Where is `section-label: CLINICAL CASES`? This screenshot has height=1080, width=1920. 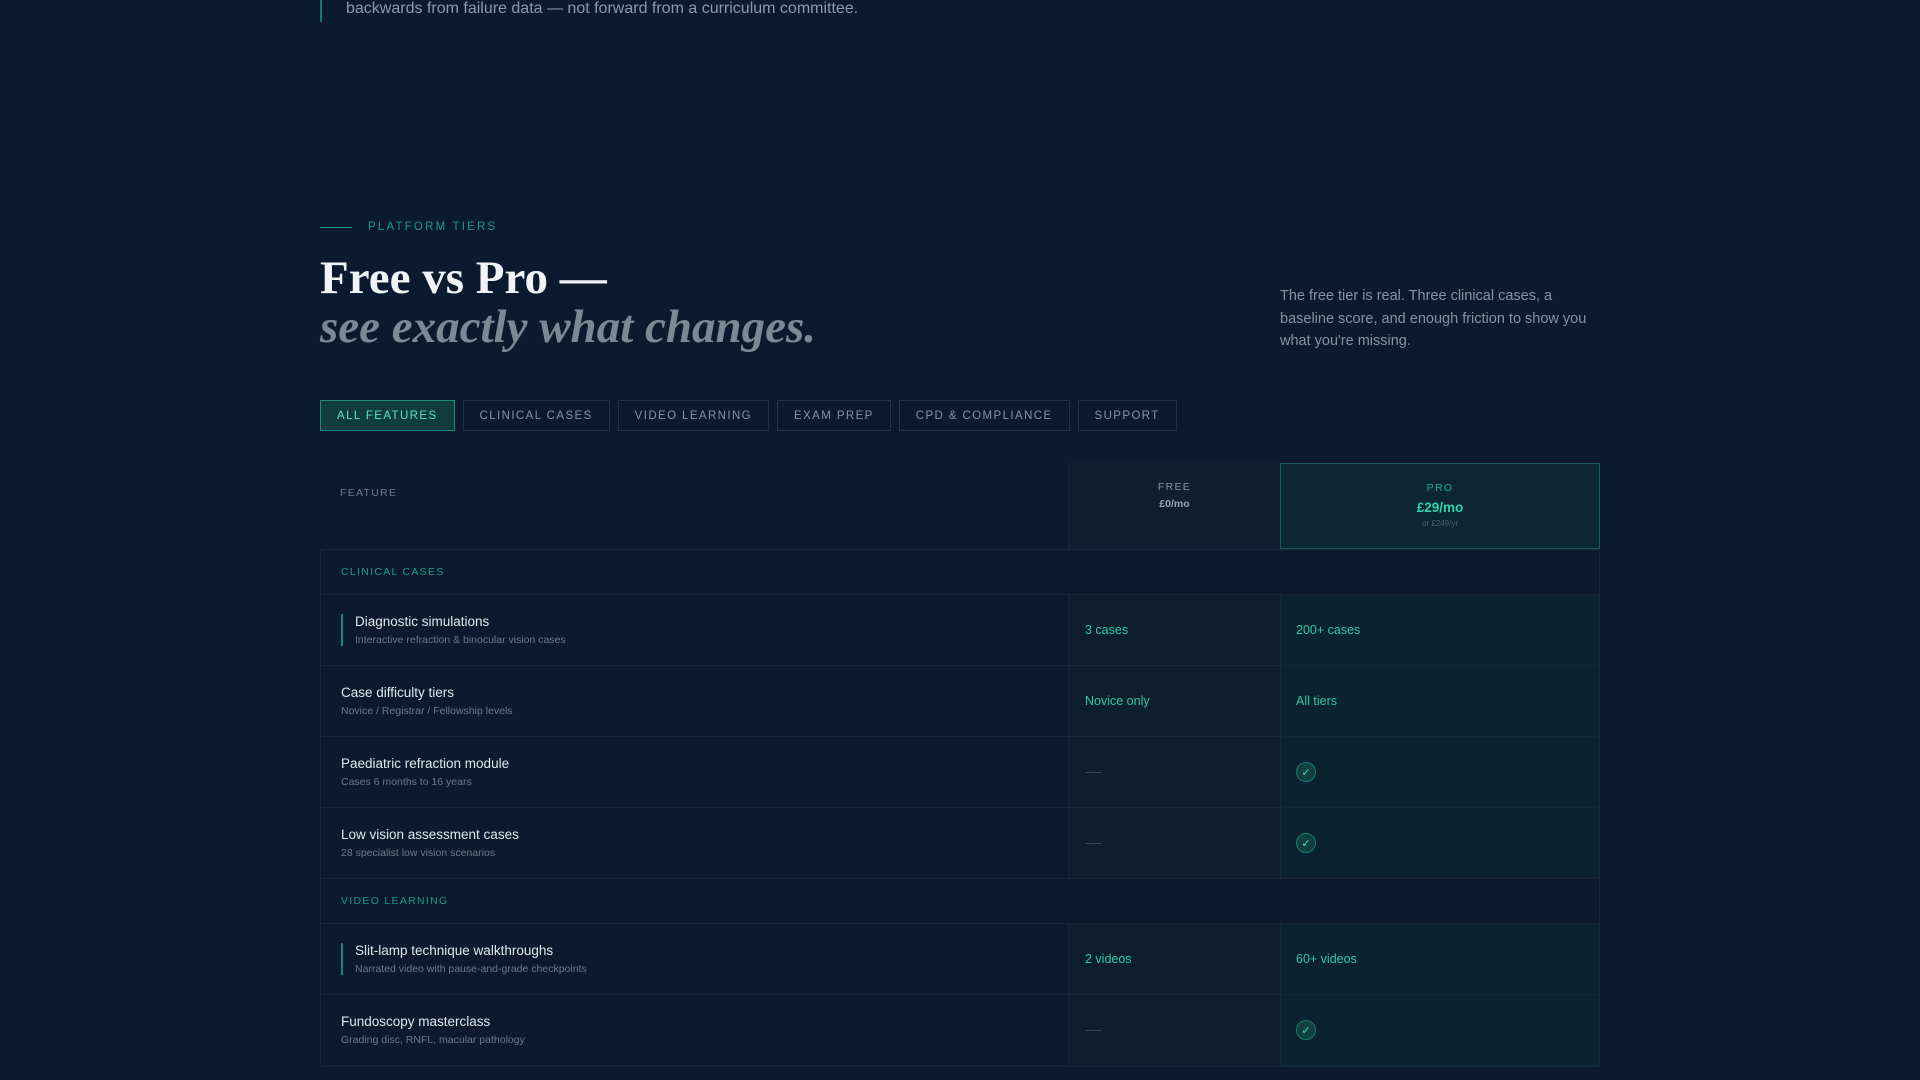
section-label: CLINICAL CASES is located at coordinates (960, 572).